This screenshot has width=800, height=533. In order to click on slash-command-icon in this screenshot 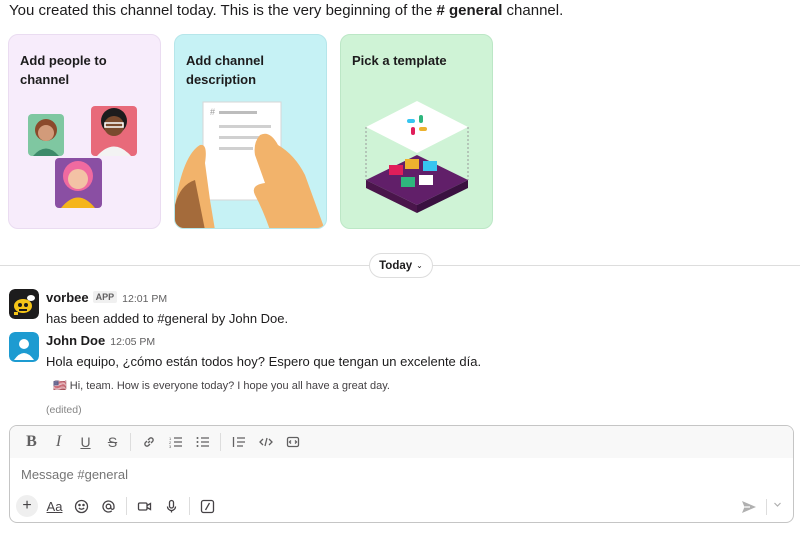, I will do `click(207, 506)`.